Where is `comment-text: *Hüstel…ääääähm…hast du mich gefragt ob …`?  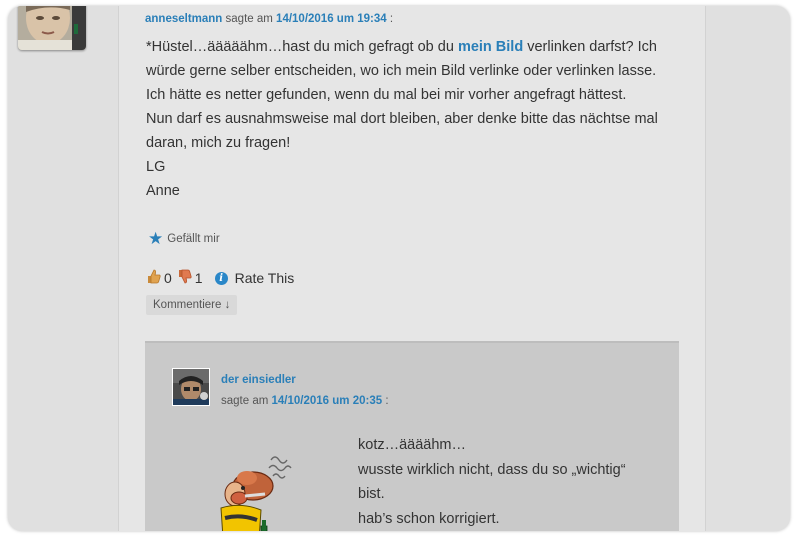 comment-text: *Hüstel…ääääähm…hast du mich gefragt ob … is located at coordinates (302, 47).